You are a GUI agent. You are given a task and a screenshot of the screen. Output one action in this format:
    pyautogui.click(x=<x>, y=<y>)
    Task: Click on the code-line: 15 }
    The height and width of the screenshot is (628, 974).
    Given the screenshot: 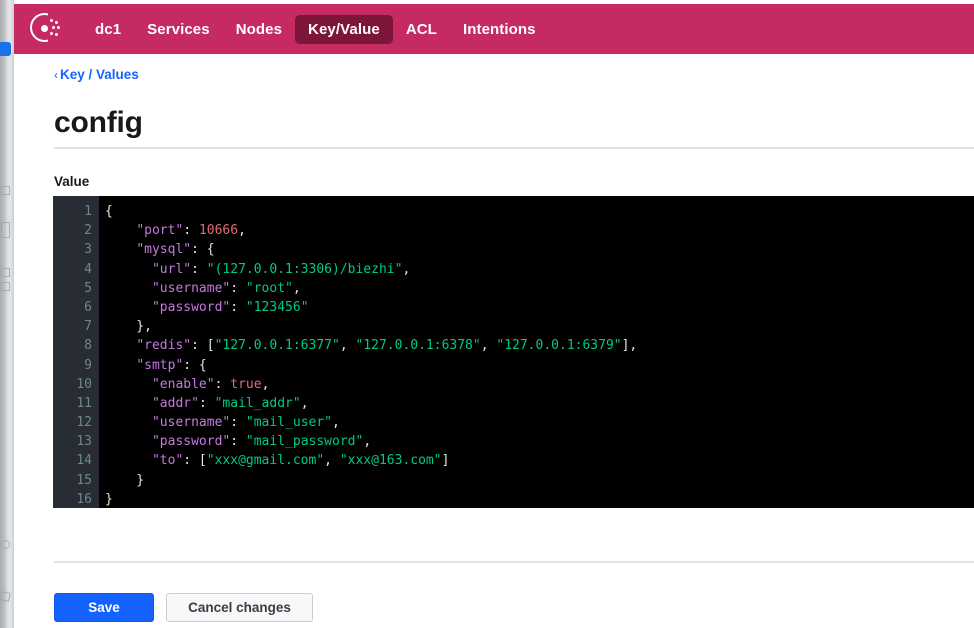 What is the action you would take?
    pyautogui.click(x=513, y=480)
    